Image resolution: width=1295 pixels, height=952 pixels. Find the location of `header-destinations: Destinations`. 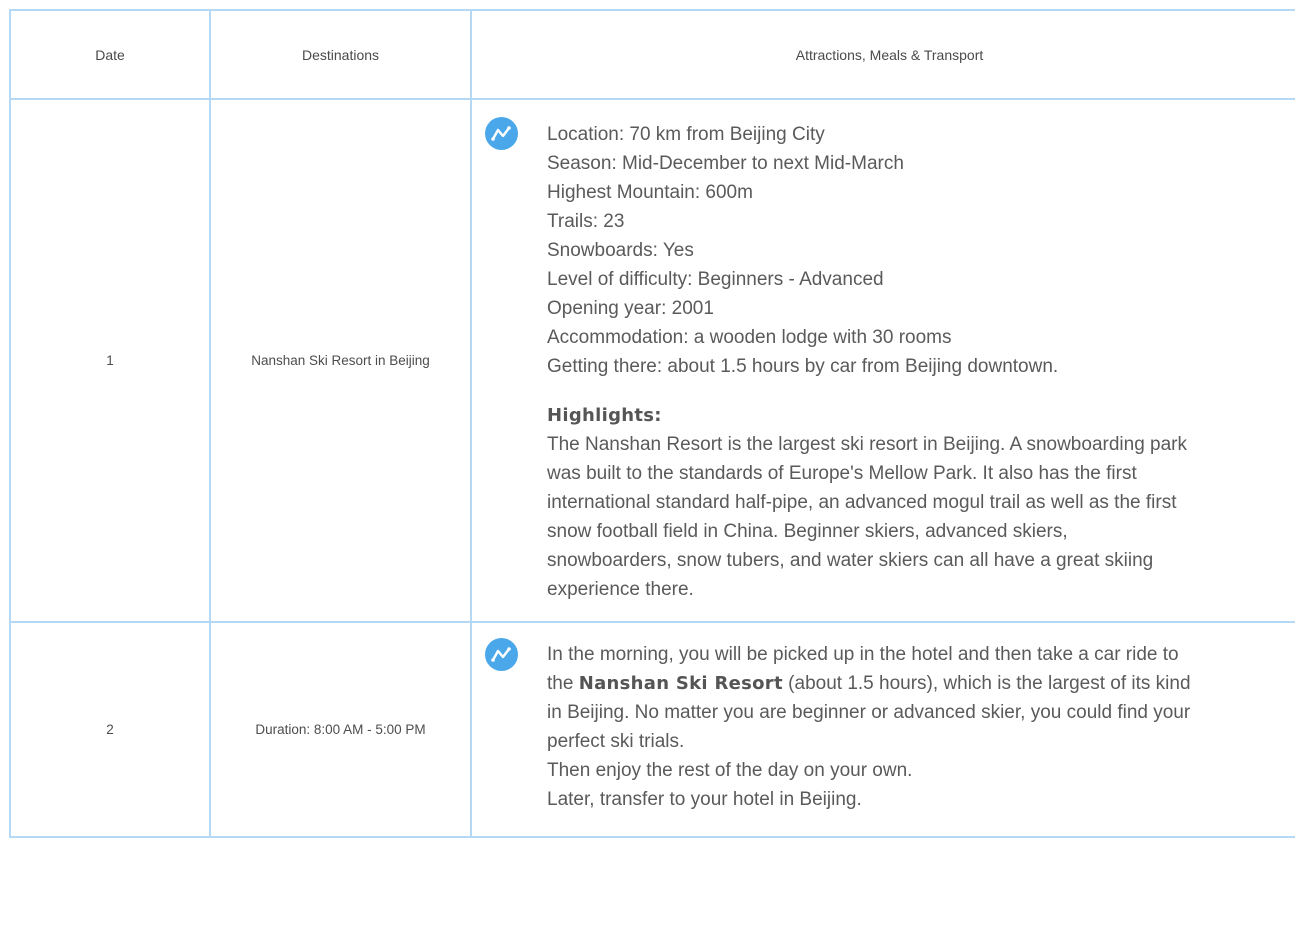

header-destinations: Destinations is located at coordinates (340, 54).